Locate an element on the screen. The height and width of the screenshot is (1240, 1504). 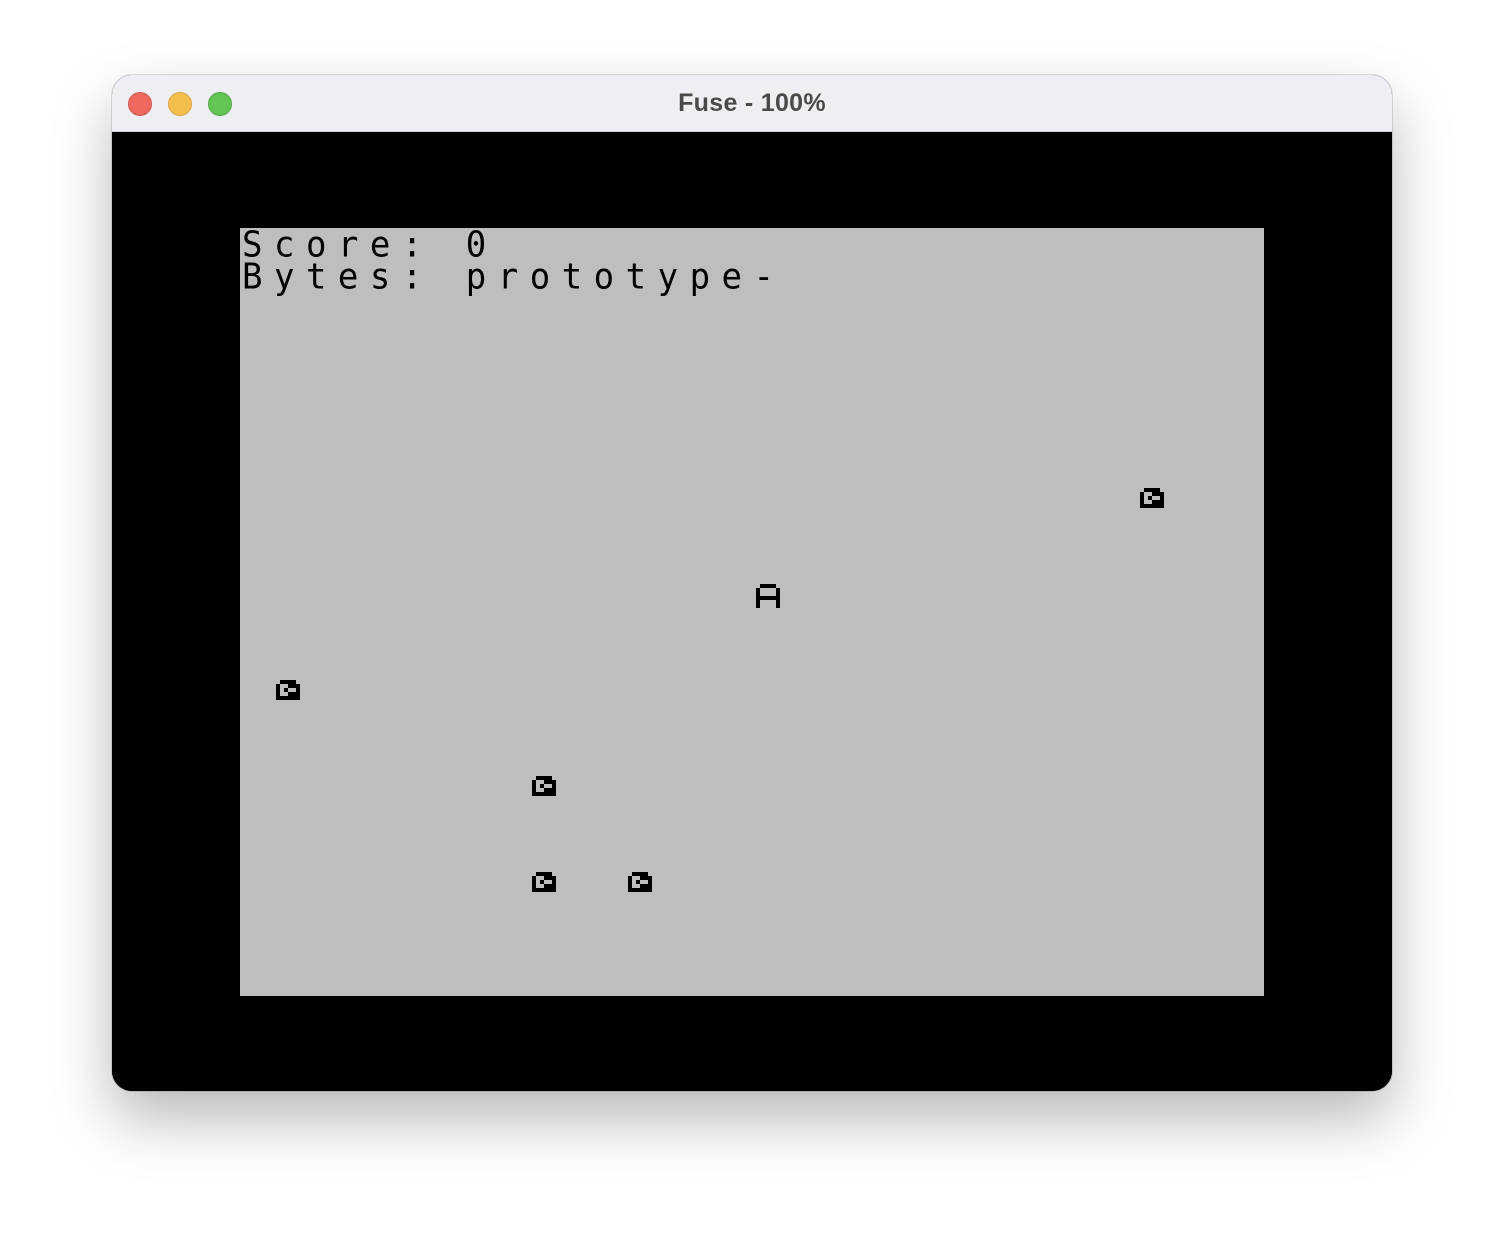
window-title: Fuse - 100% is located at coordinates (752, 103).